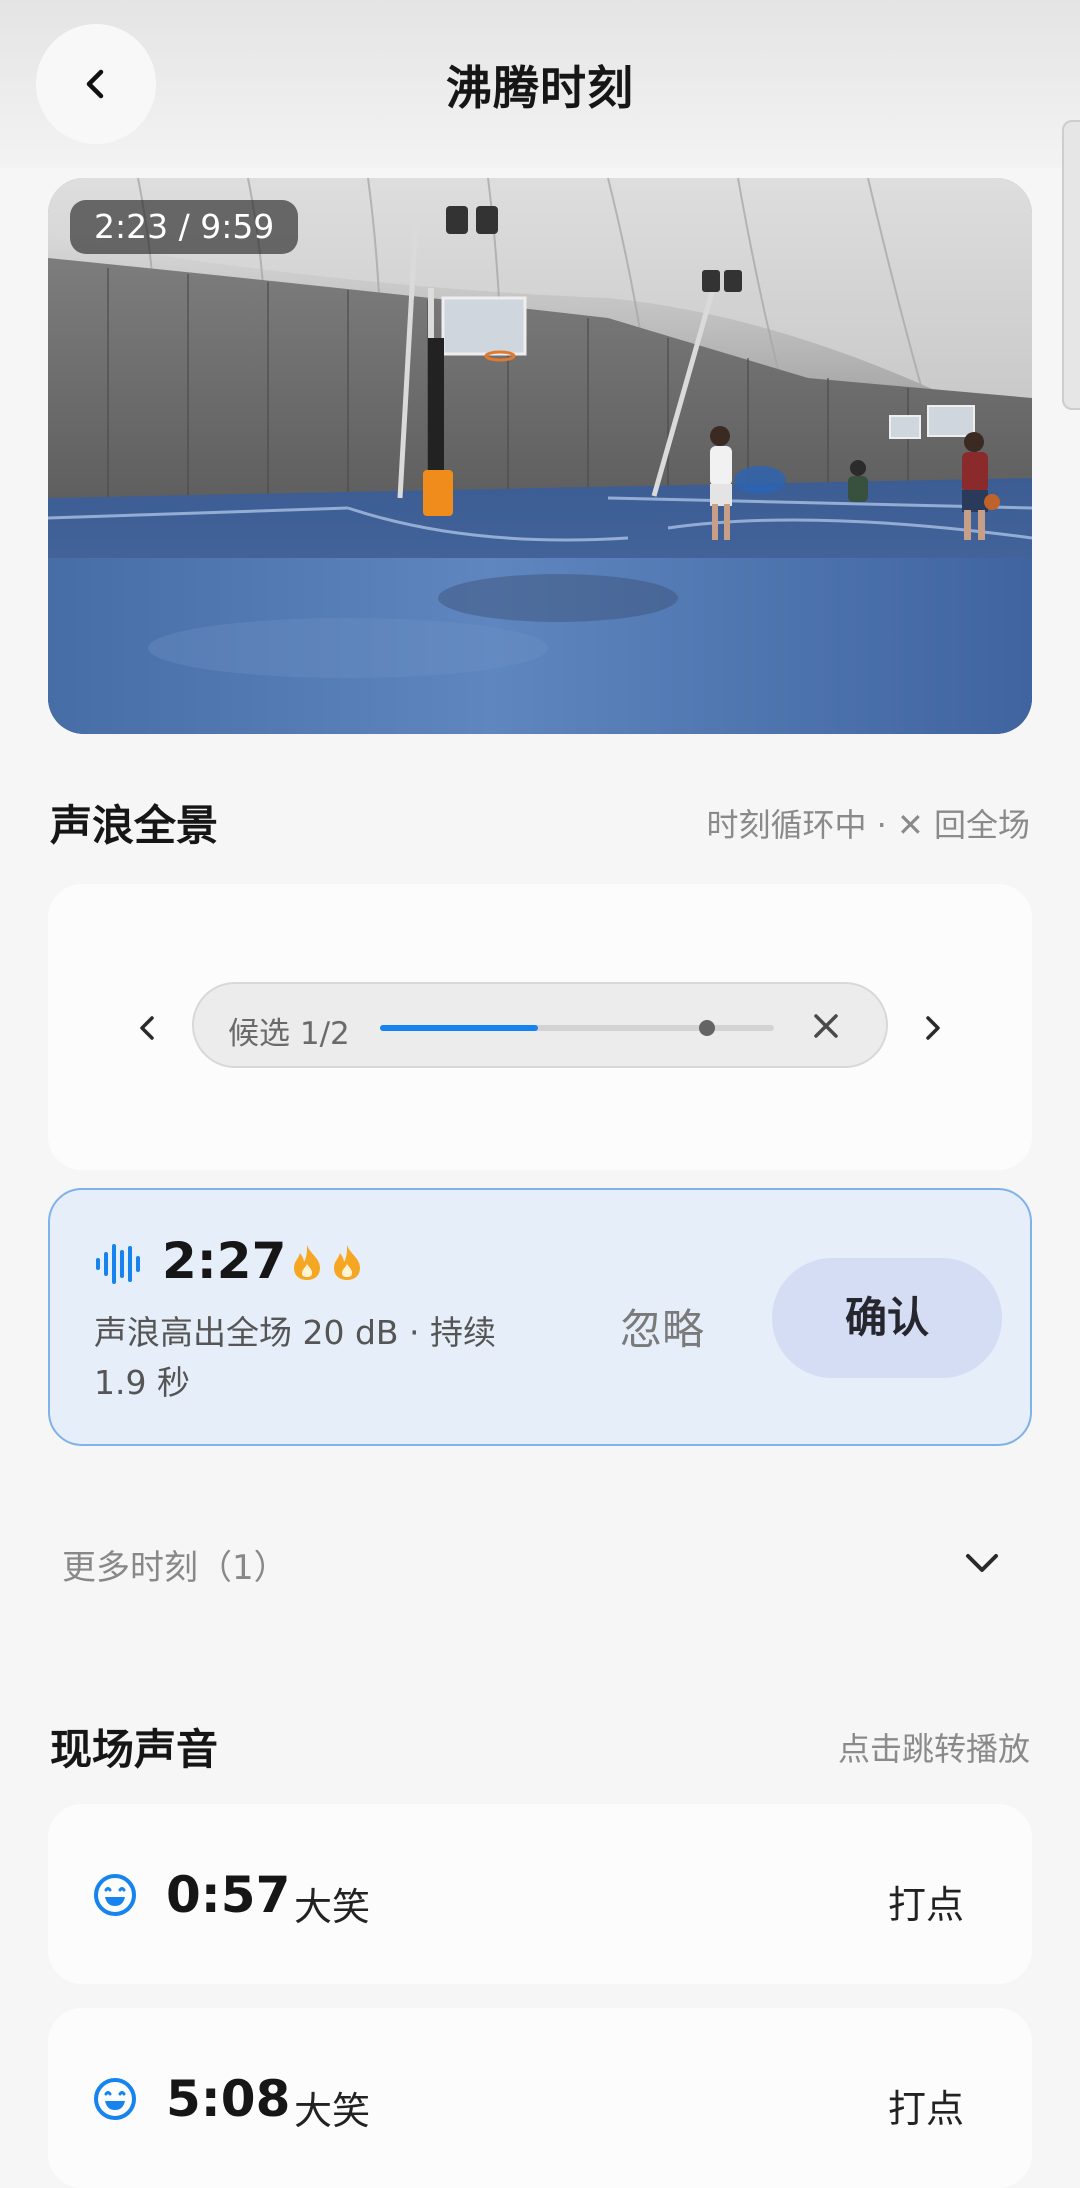 Image resolution: width=1080 pixels, height=2188 pixels. I want to click on chevron-left-icon, so click(147, 1028).